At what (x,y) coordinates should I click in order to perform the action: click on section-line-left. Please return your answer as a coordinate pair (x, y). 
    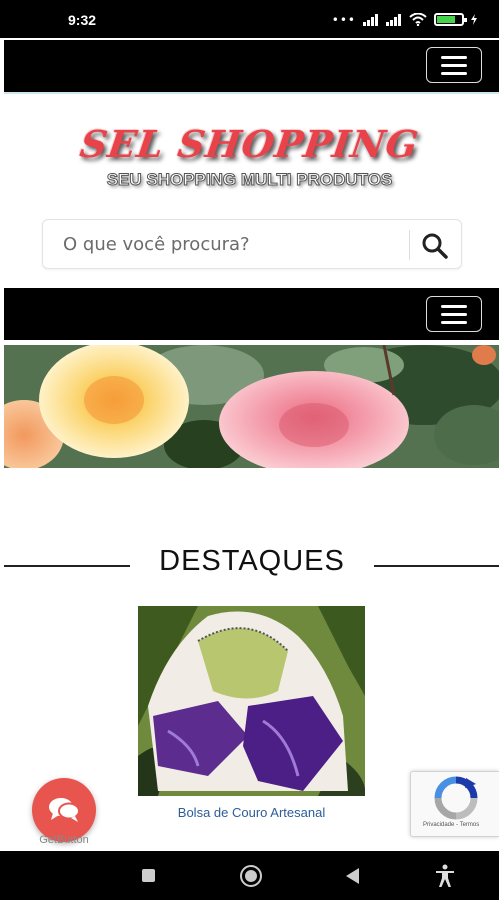
    Looking at the image, I should click on (67, 566).